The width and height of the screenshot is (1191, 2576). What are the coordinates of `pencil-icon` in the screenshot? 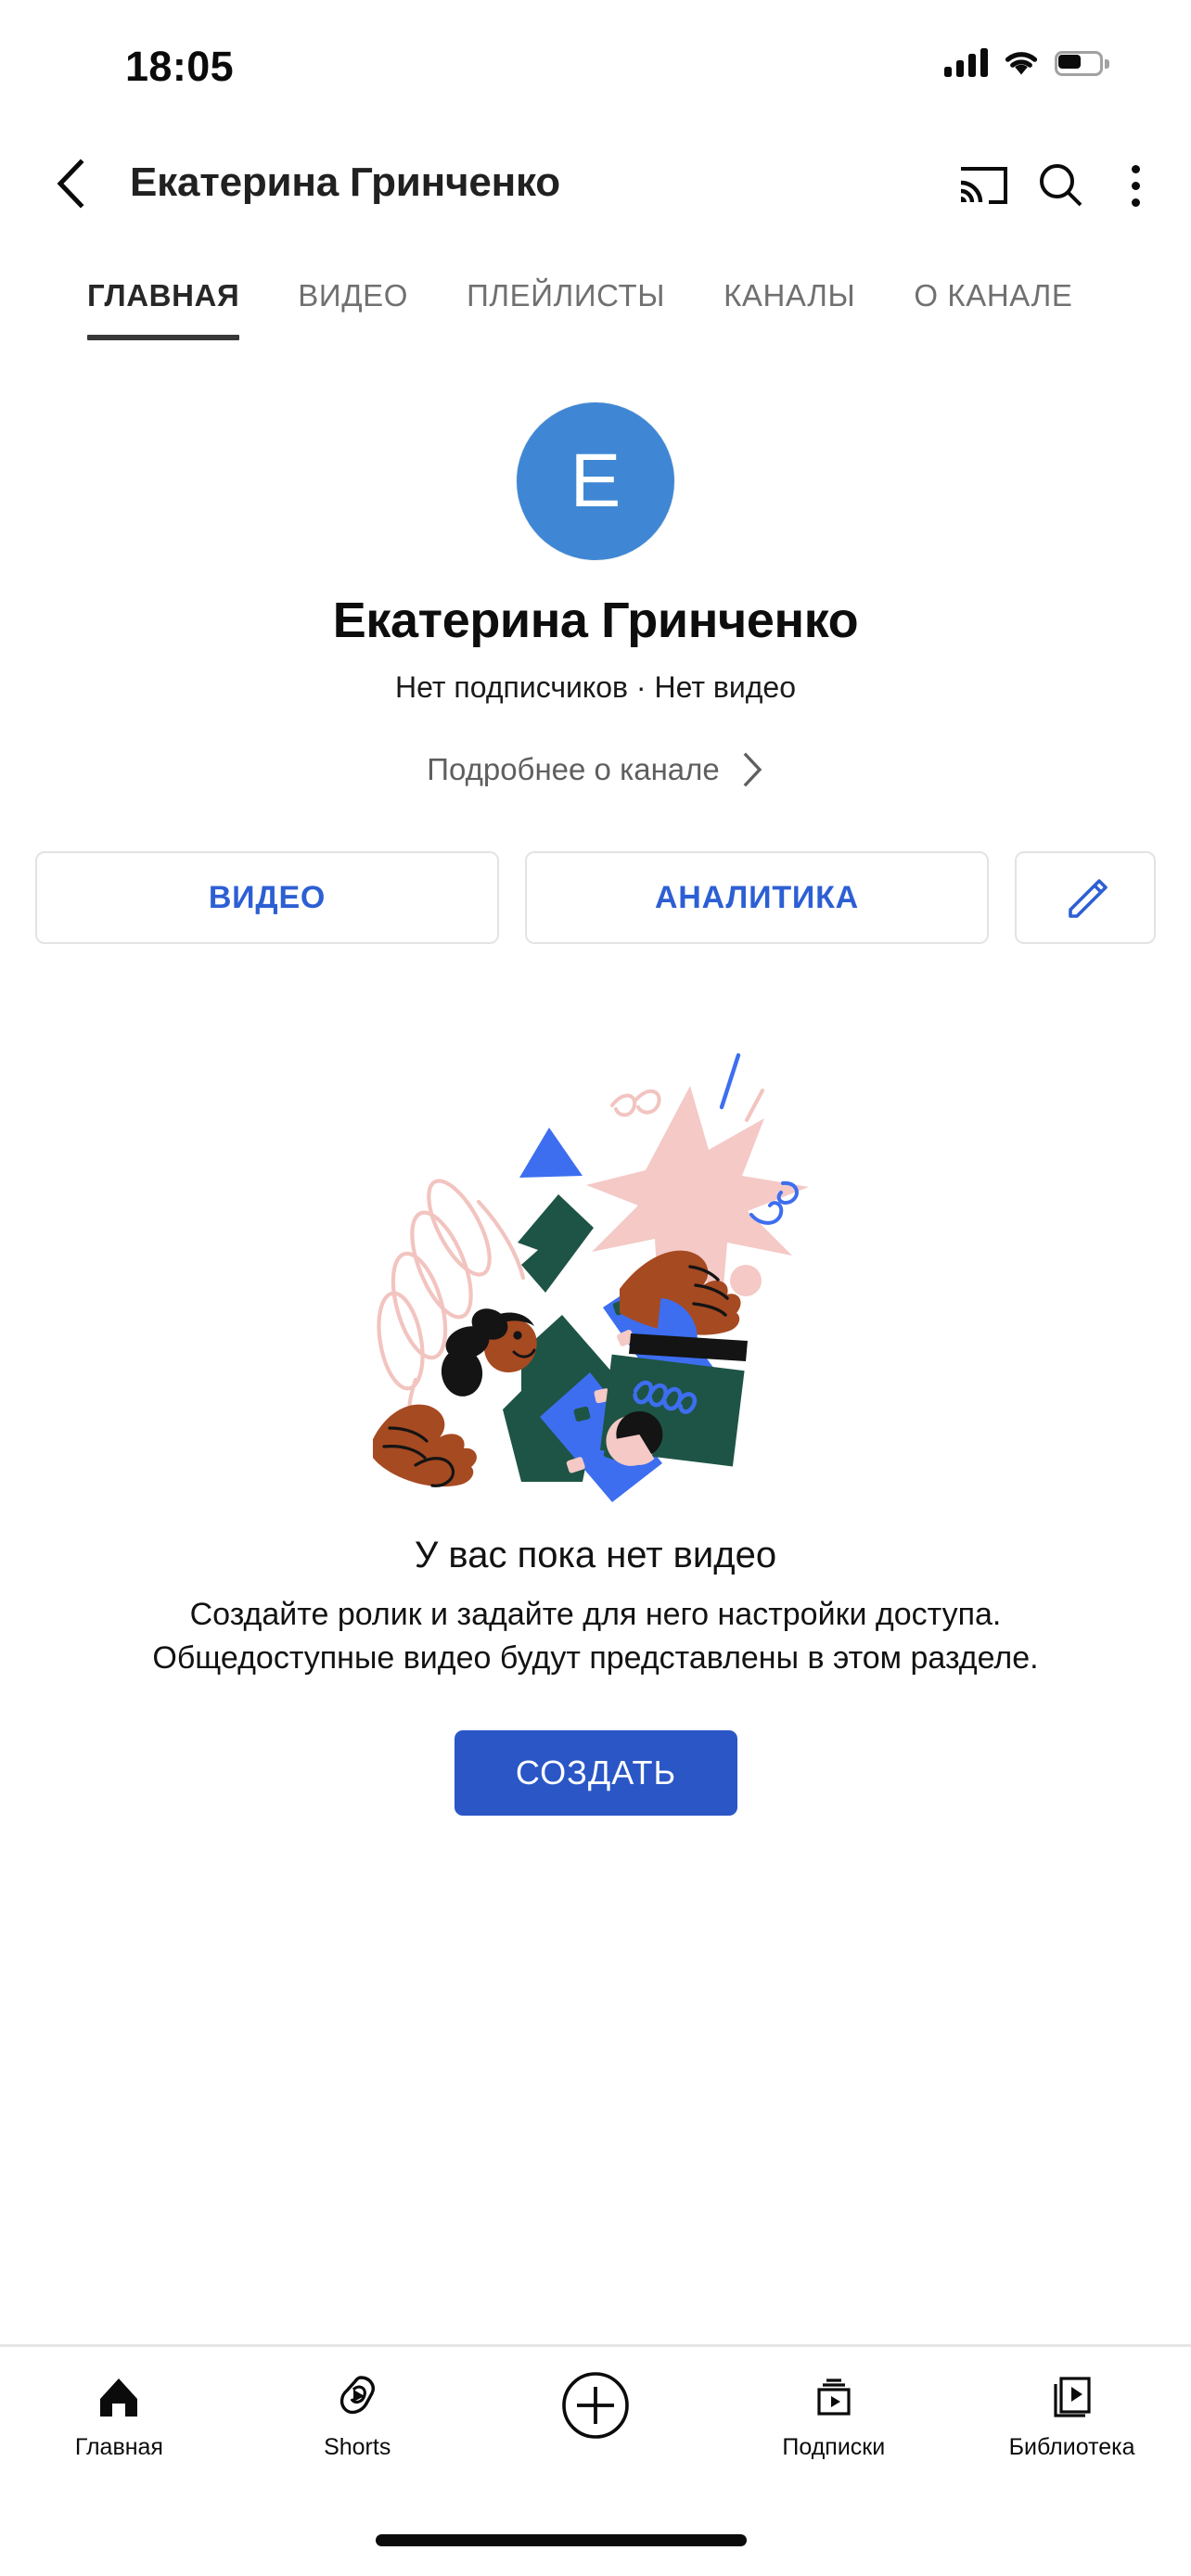 It's located at (1088, 898).